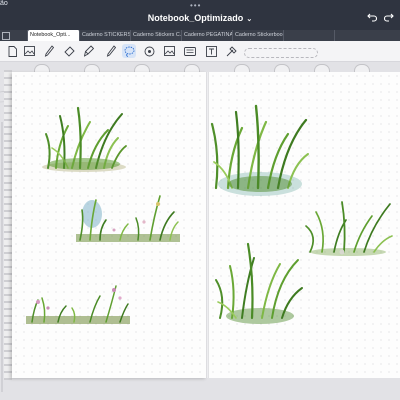 The width and height of the screenshot is (400, 400). What do you see at coordinates (249, 19) in the screenshot?
I see `chevron-down-icon: ⌄` at bounding box center [249, 19].